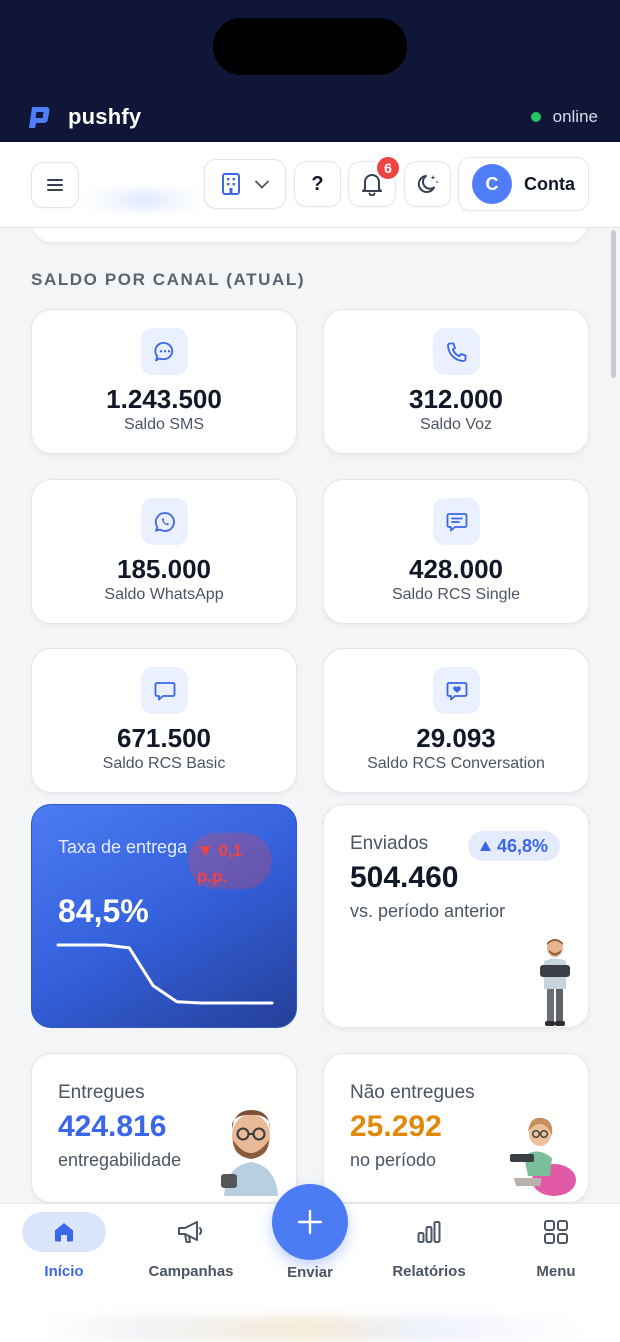  I want to click on blurred-search-hint, so click(144, 200).